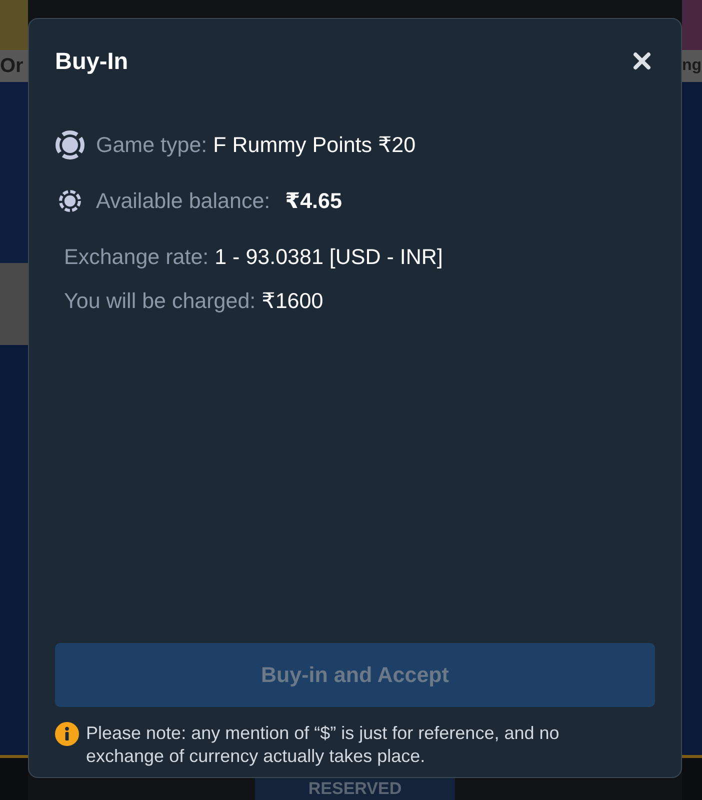  Describe the element at coordinates (293, 301) in the screenshot. I see `detail-value: ₹1600` at that location.